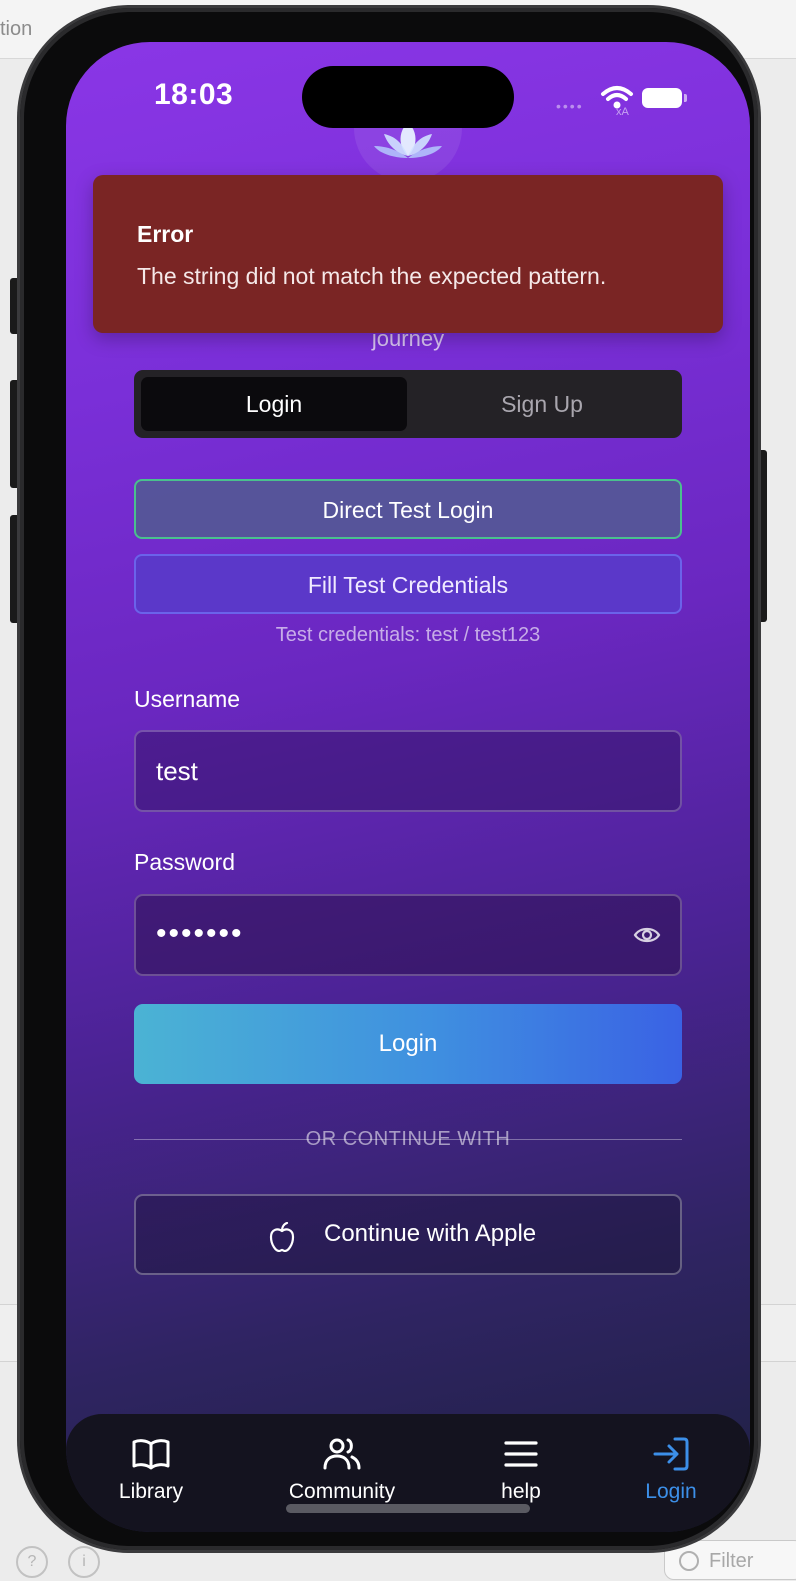 Image resolution: width=796 pixels, height=1581 pixels. Describe the element at coordinates (671, 1491) in the screenshot. I see `tab-label-login: Login` at that location.